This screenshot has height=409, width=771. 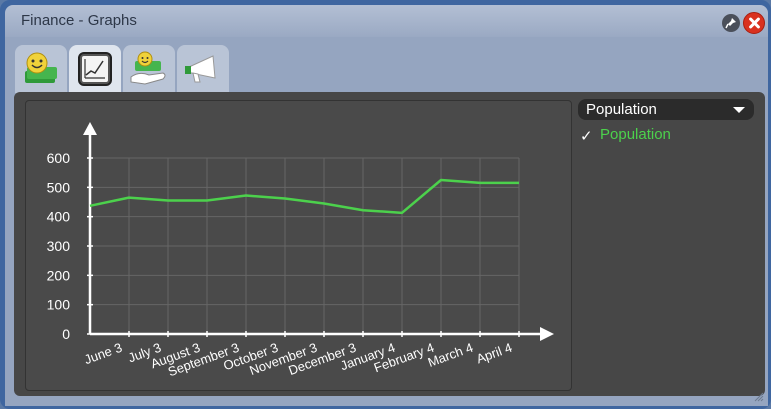 I want to click on tab-graphs, so click(x=95, y=69).